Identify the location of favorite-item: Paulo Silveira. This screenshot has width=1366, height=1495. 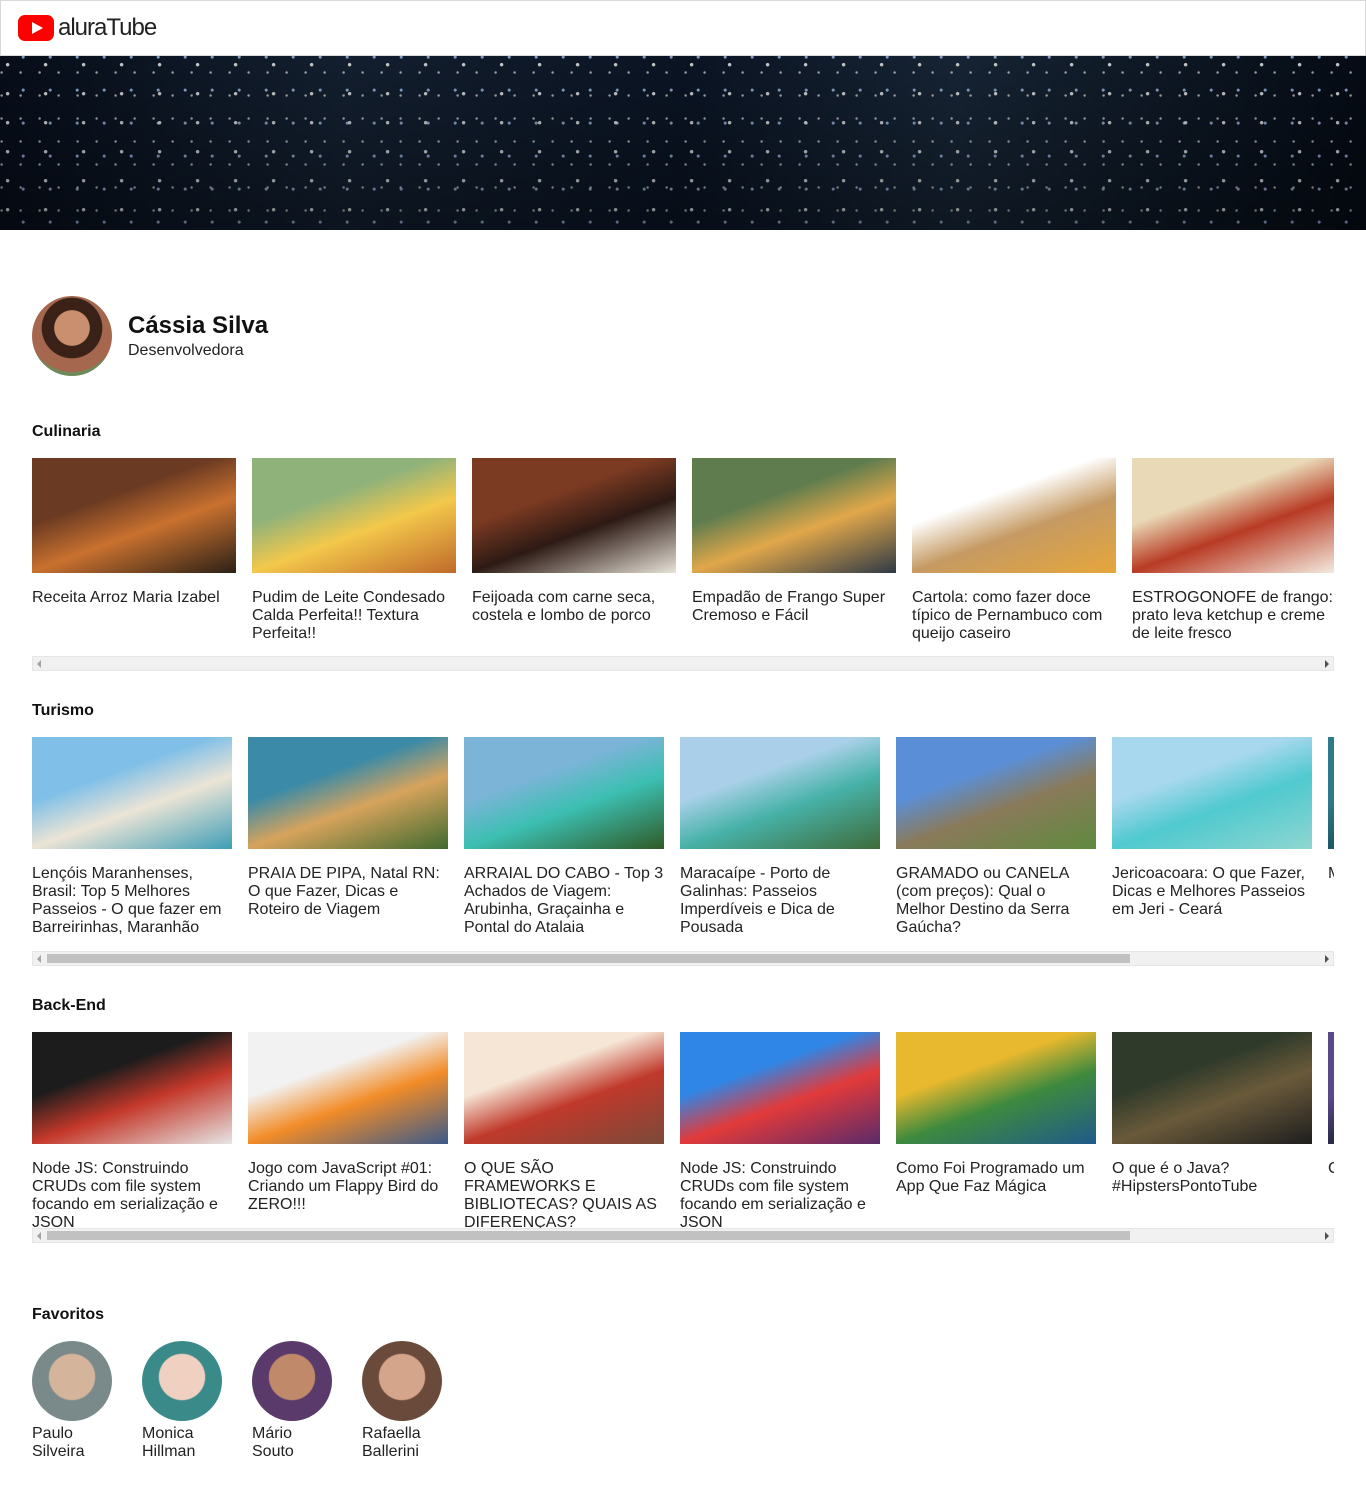
(72, 1401).